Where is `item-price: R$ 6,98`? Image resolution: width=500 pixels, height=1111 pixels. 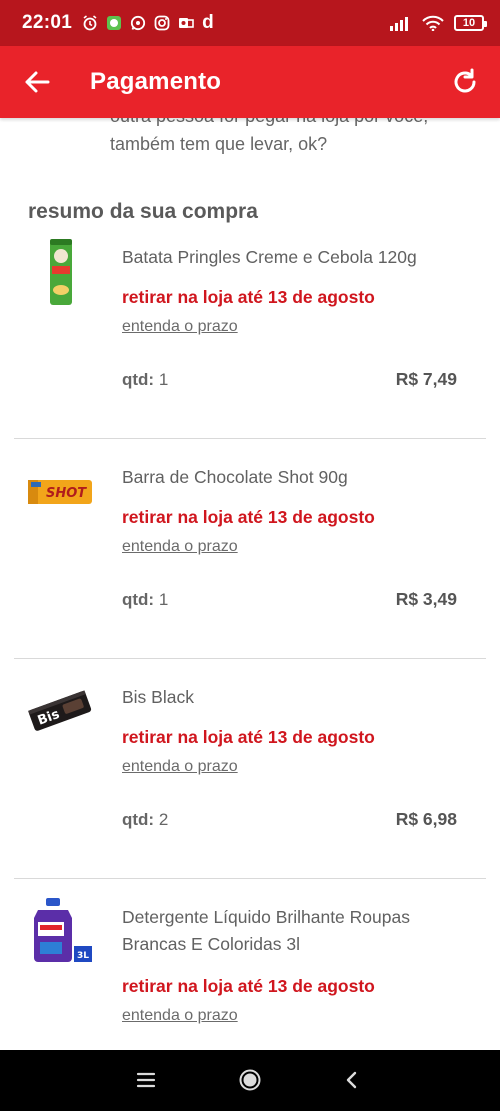
item-price: R$ 6,98 is located at coordinates (426, 819).